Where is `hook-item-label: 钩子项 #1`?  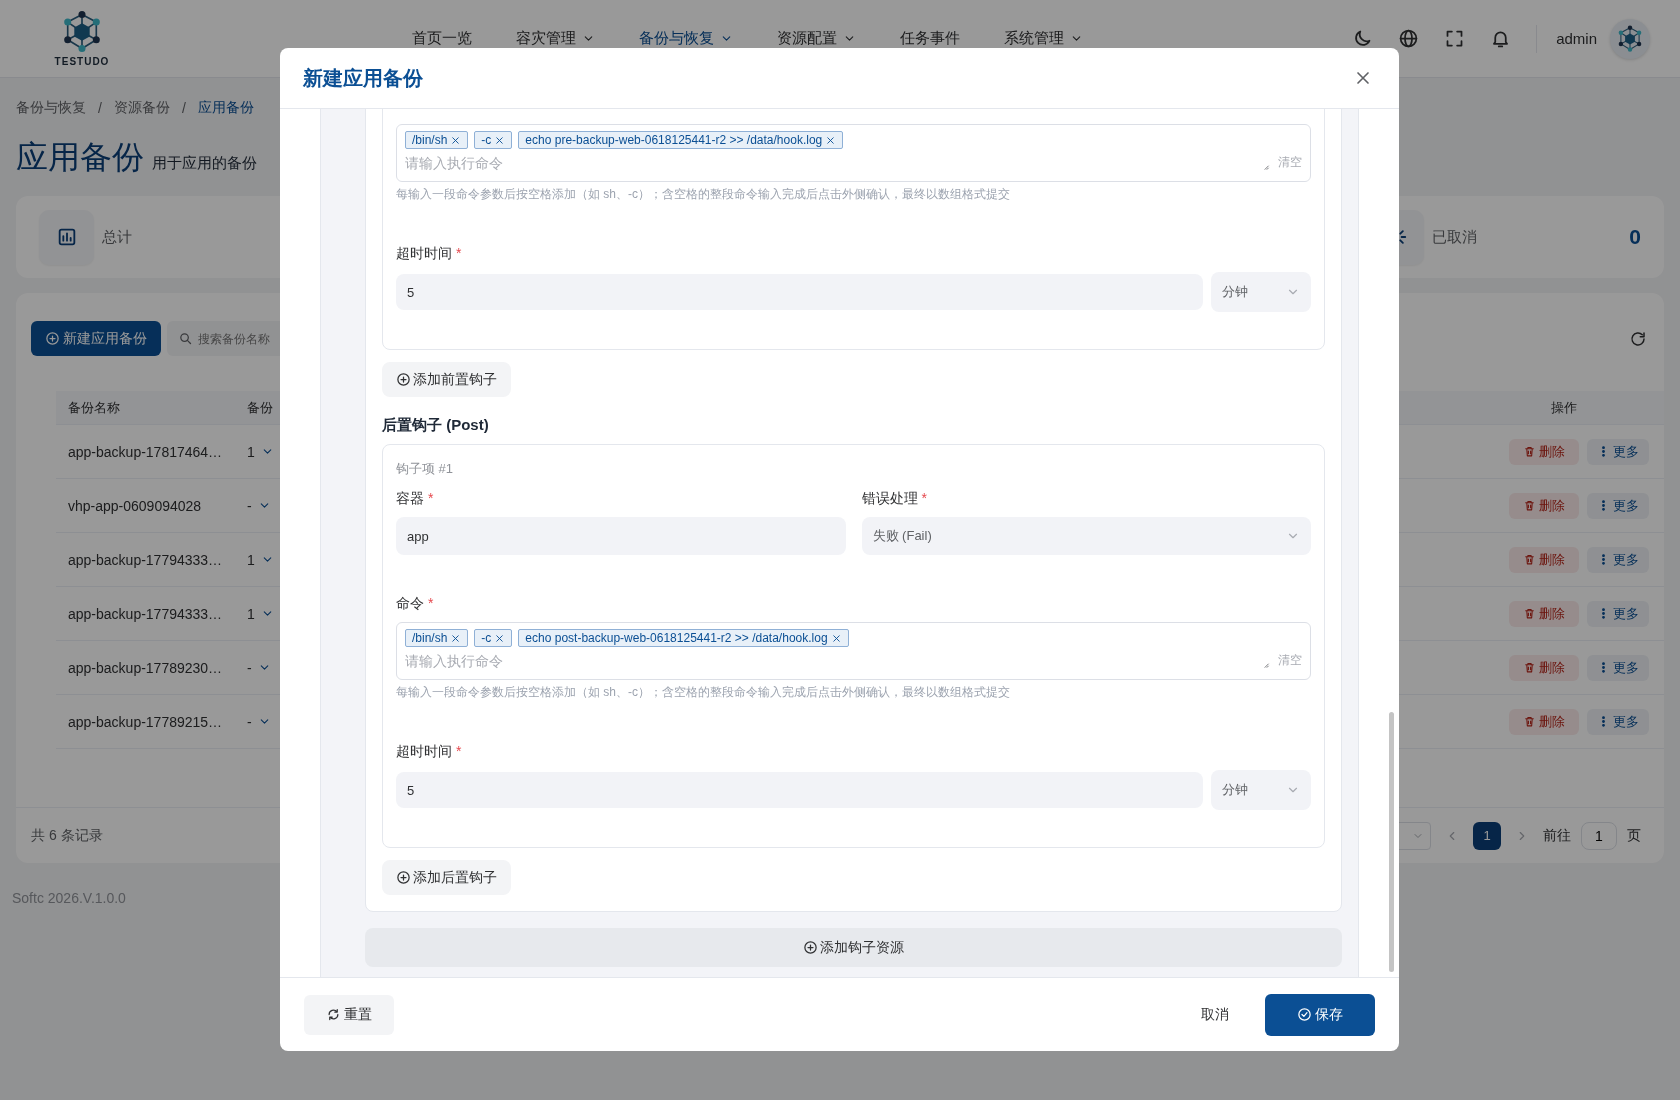 hook-item-label: 钩子项 #1 is located at coordinates (425, 469).